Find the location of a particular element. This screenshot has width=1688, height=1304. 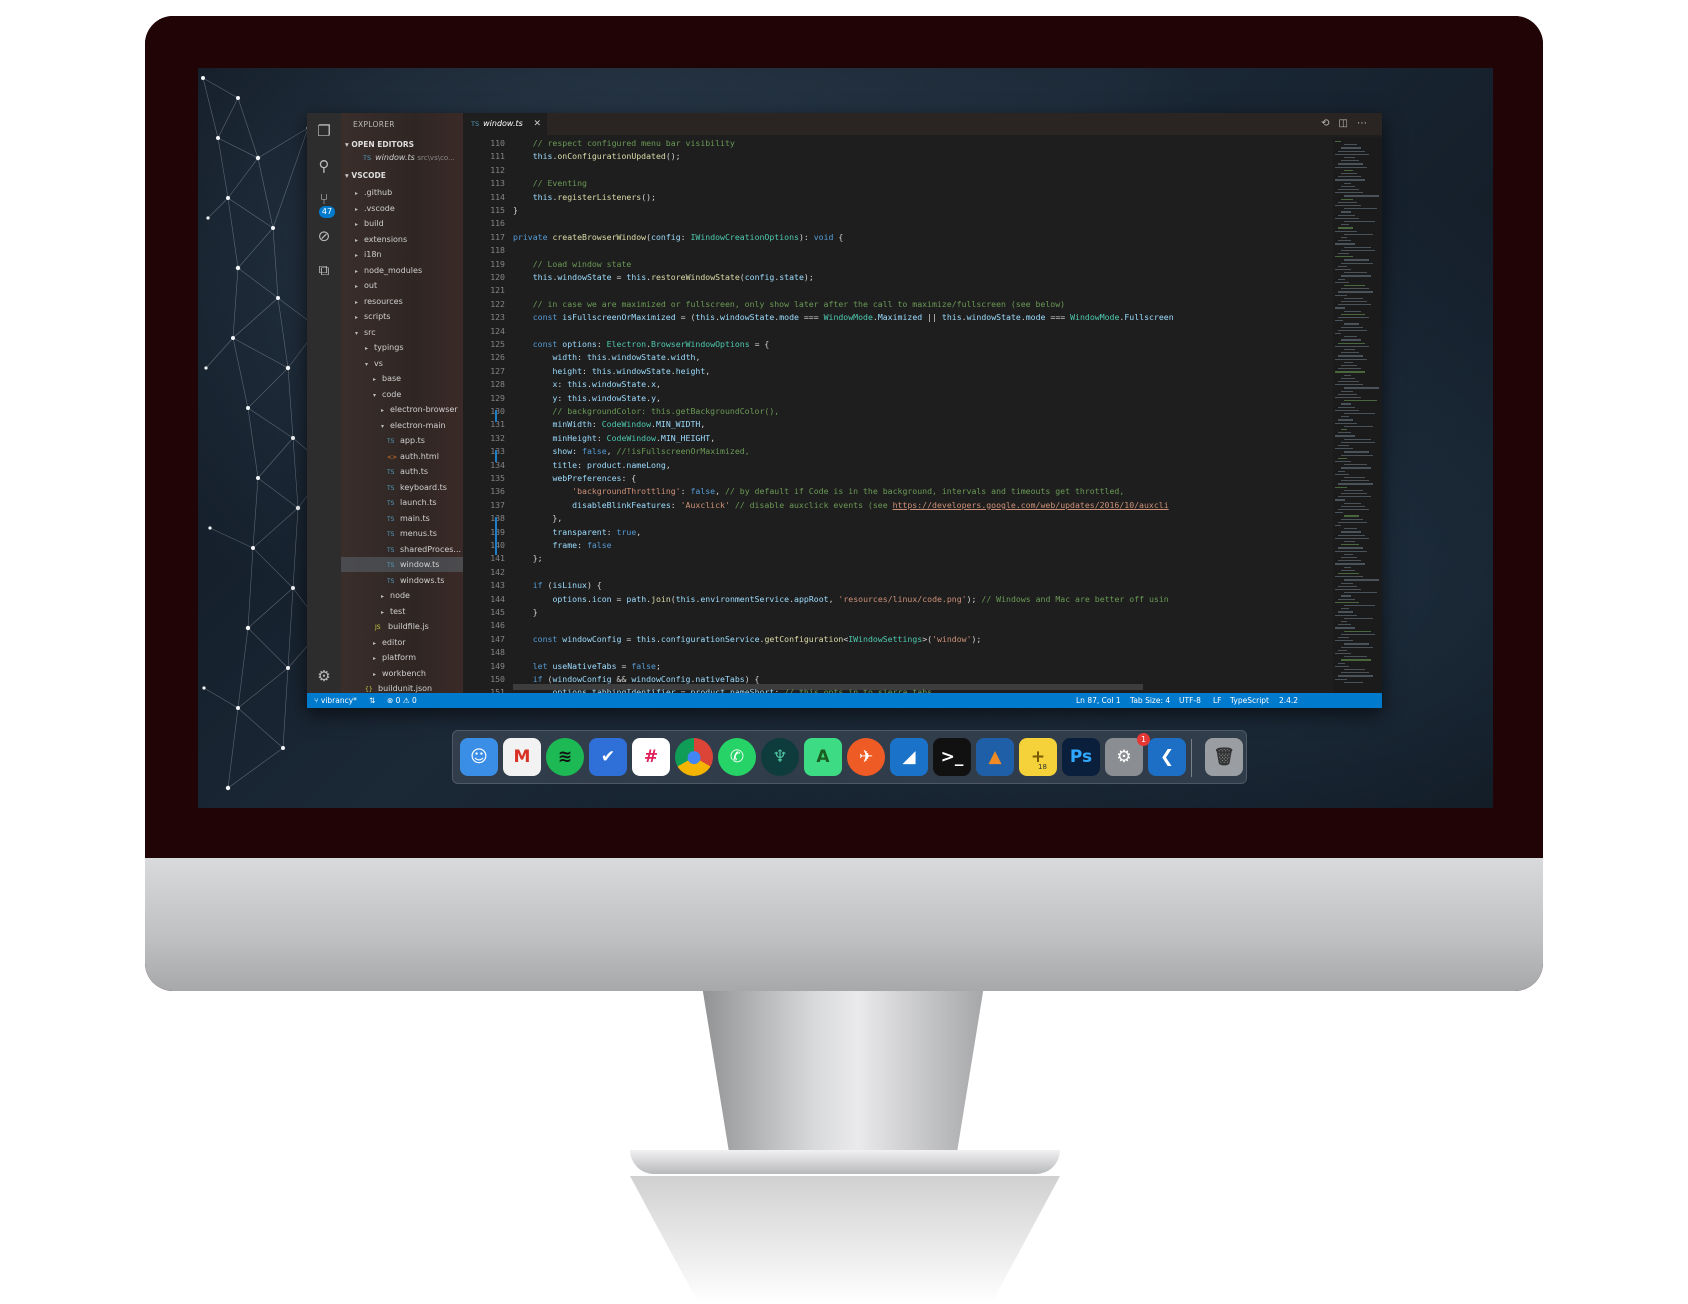

close-icon: ✕ is located at coordinates (537, 124).